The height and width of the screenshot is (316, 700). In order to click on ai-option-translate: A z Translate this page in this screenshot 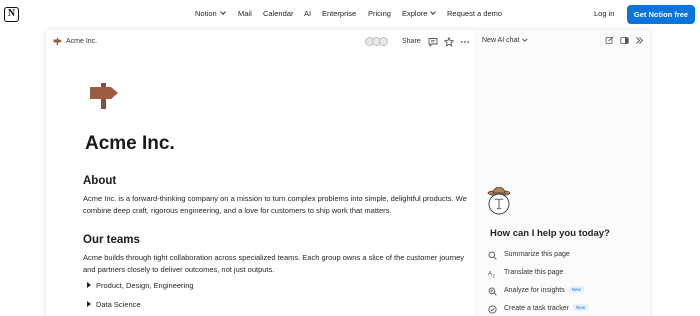, I will do `click(563, 274)`.